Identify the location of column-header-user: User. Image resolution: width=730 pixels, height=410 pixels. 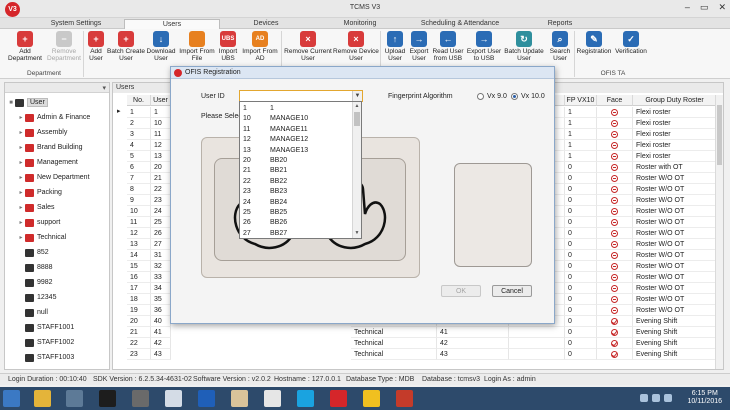
(161, 100).